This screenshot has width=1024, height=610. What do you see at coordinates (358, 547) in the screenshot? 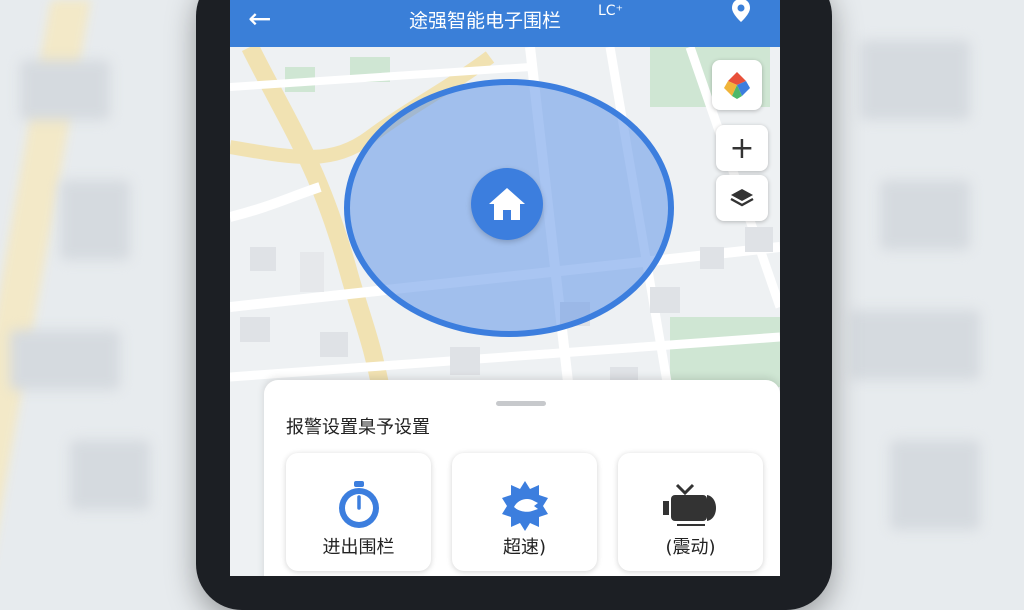
I see `option-label: 进出围栏` at bounding box center [358, 547].